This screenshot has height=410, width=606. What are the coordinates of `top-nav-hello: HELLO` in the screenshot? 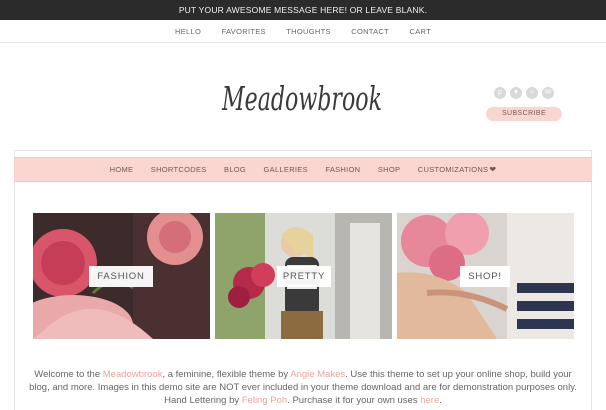 It's located at (188, 31).